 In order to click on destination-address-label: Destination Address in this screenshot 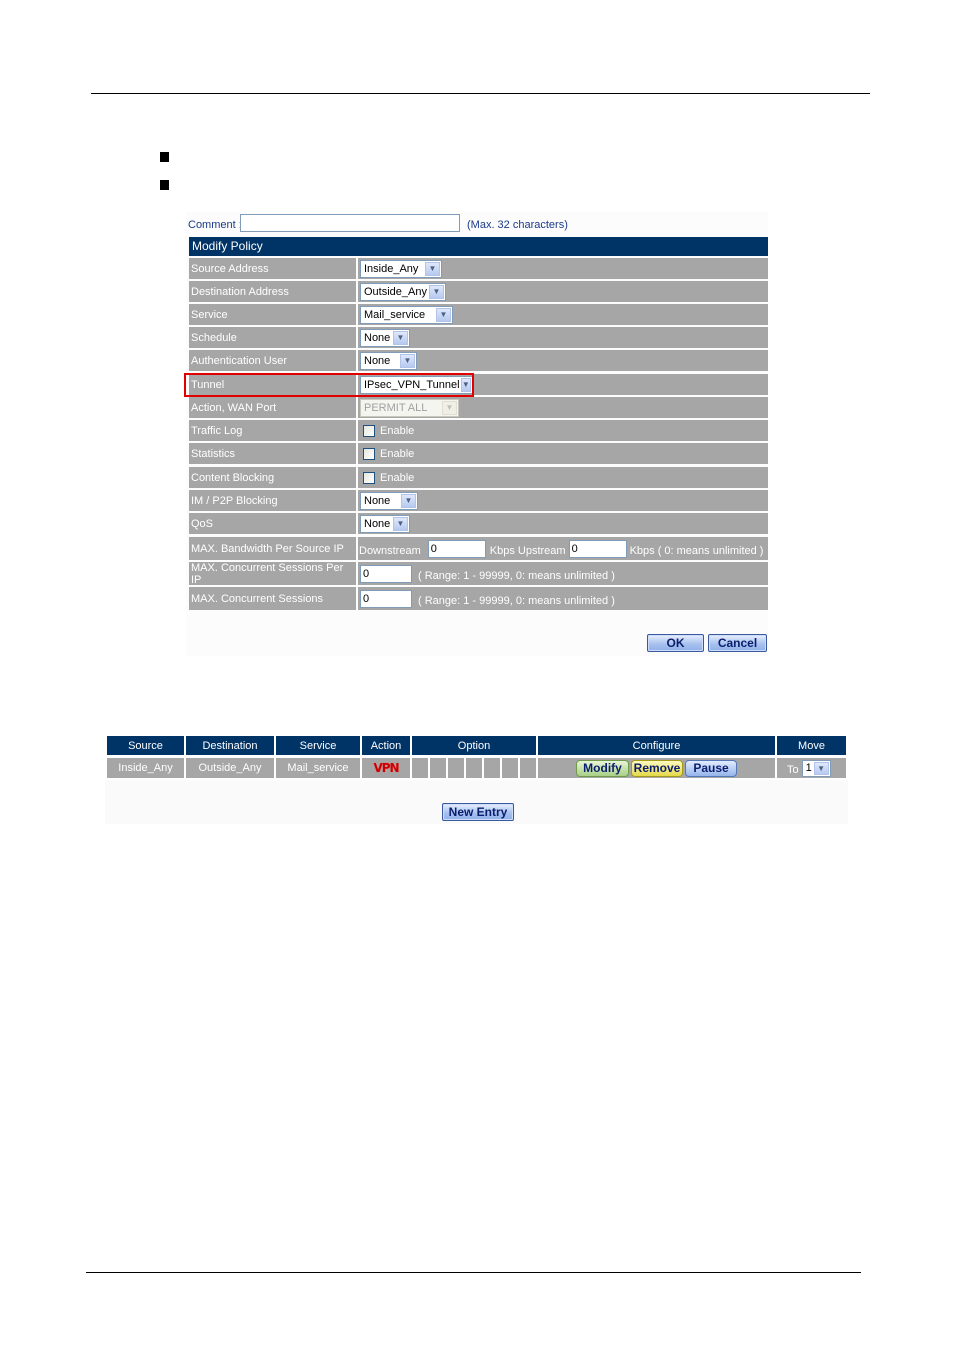, I will do `click(272, 291)`.